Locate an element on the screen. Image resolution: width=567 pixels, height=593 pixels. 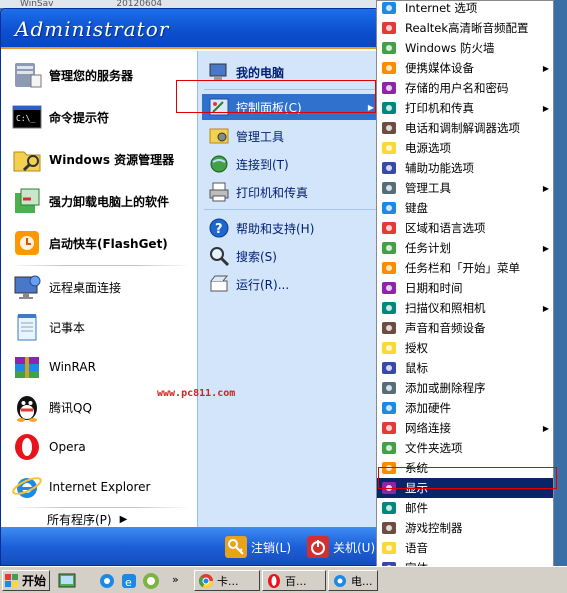
keyboard-icon is located at coordinates (389, 208).